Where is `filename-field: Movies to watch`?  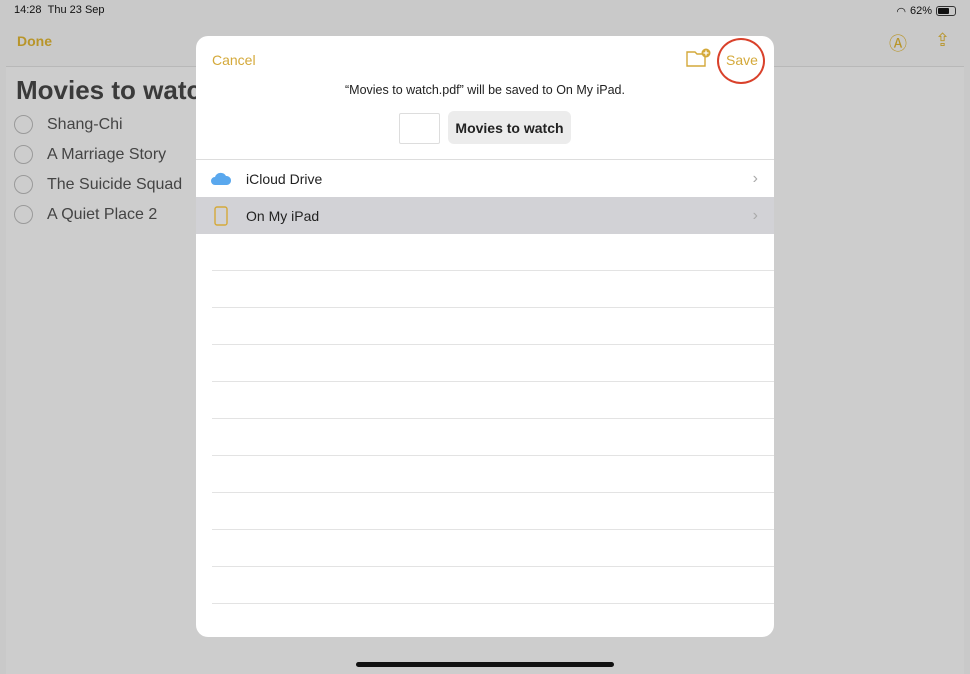
filename-field: Movies to watch is located at coordinates (509, 127).